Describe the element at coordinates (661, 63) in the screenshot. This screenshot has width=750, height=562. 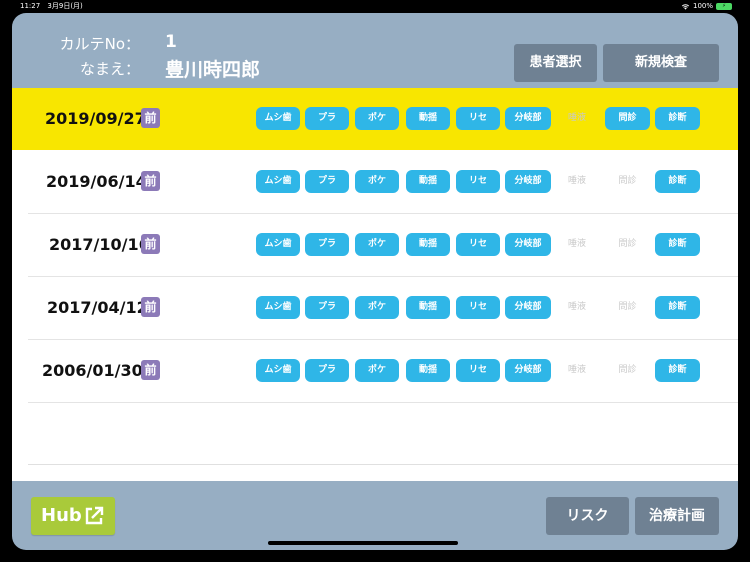
I see `new-exam-button: 新規検査` at that location.